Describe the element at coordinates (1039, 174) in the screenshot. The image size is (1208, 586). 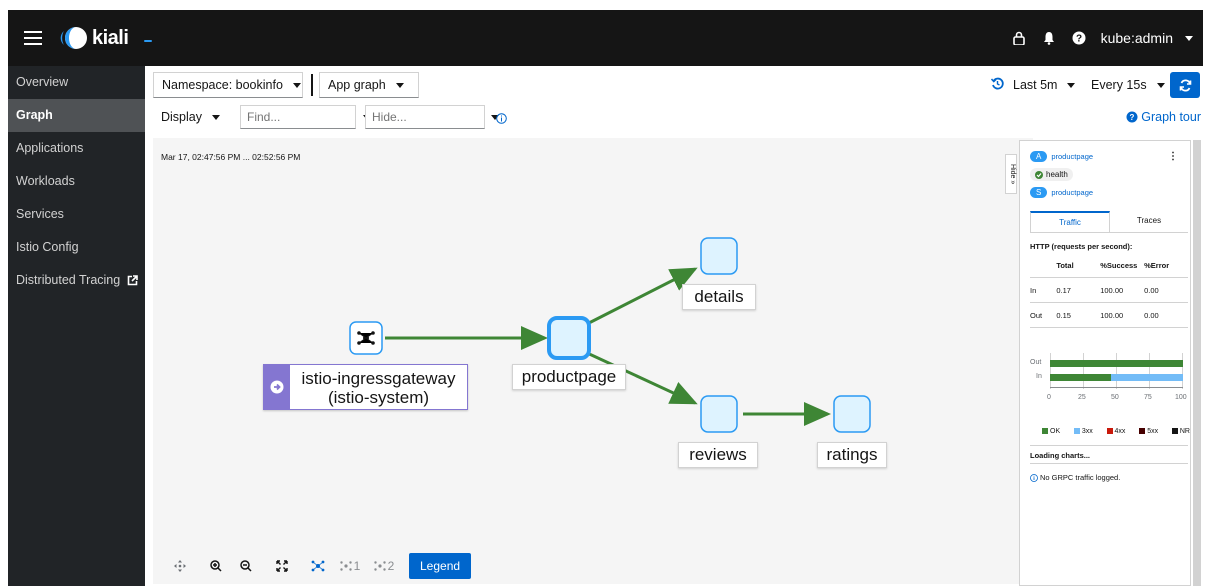
I see `check-circle-icon` at that location.